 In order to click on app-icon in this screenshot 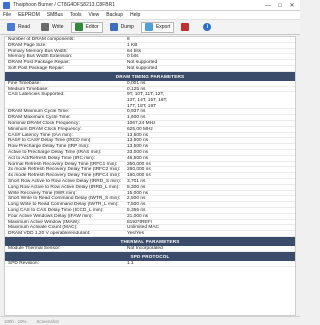, I will do `click(6, 5)`.